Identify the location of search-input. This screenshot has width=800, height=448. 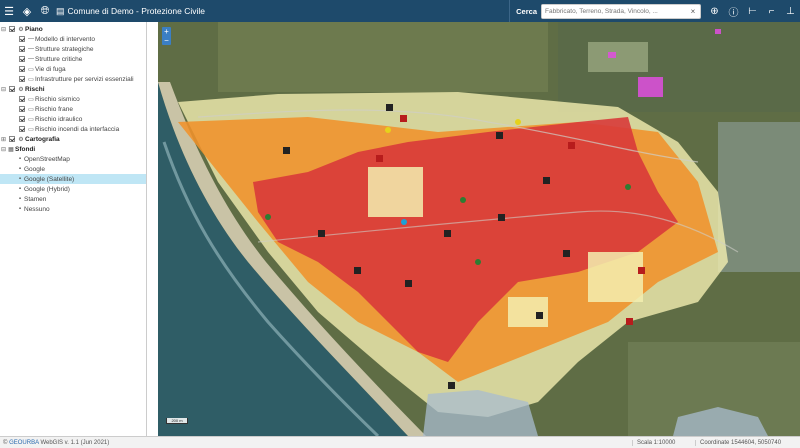
(614, 11).